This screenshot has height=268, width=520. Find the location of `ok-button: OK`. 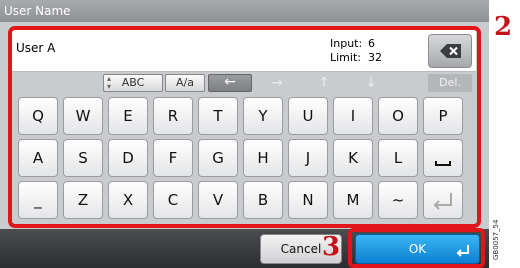

ok-button: OK is located at coordinates (417, 249).